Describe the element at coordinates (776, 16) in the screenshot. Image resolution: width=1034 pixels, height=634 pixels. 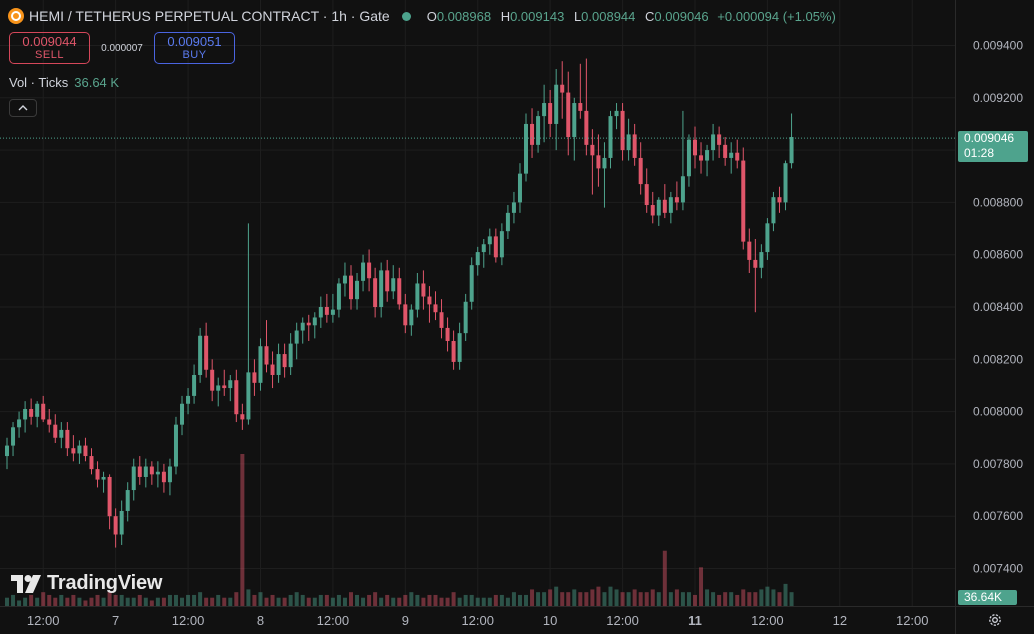
I see `price-change: +0.000094 (+1.05%)` at that location.